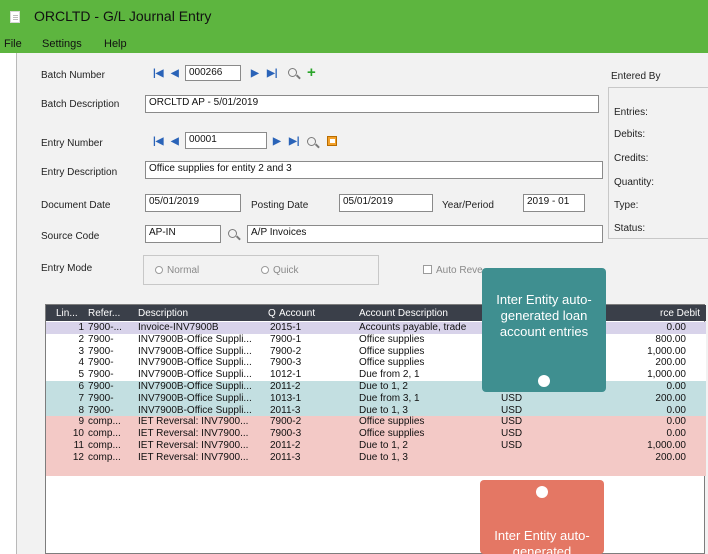 Image resolution: width=708 pixels, height=554 pixels. I want to click on batch-number-field: 000266, so click(213, 73).